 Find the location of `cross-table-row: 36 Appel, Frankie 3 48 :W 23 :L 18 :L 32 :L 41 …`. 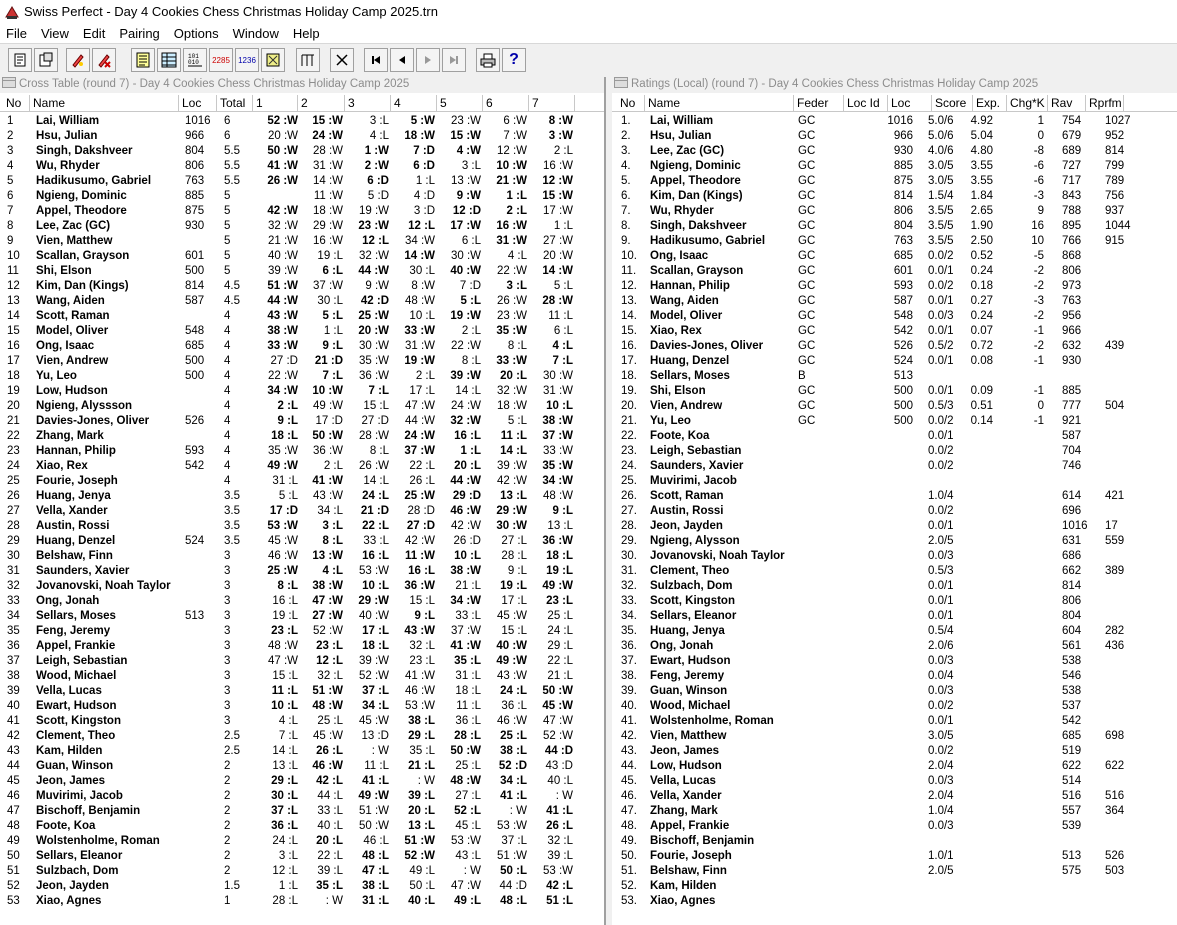

cross-table-row: 36 Appel, Frankie 3 48 :W 23 :L 18 :L 32 :L 41 … is located at coordinates (302, 646).